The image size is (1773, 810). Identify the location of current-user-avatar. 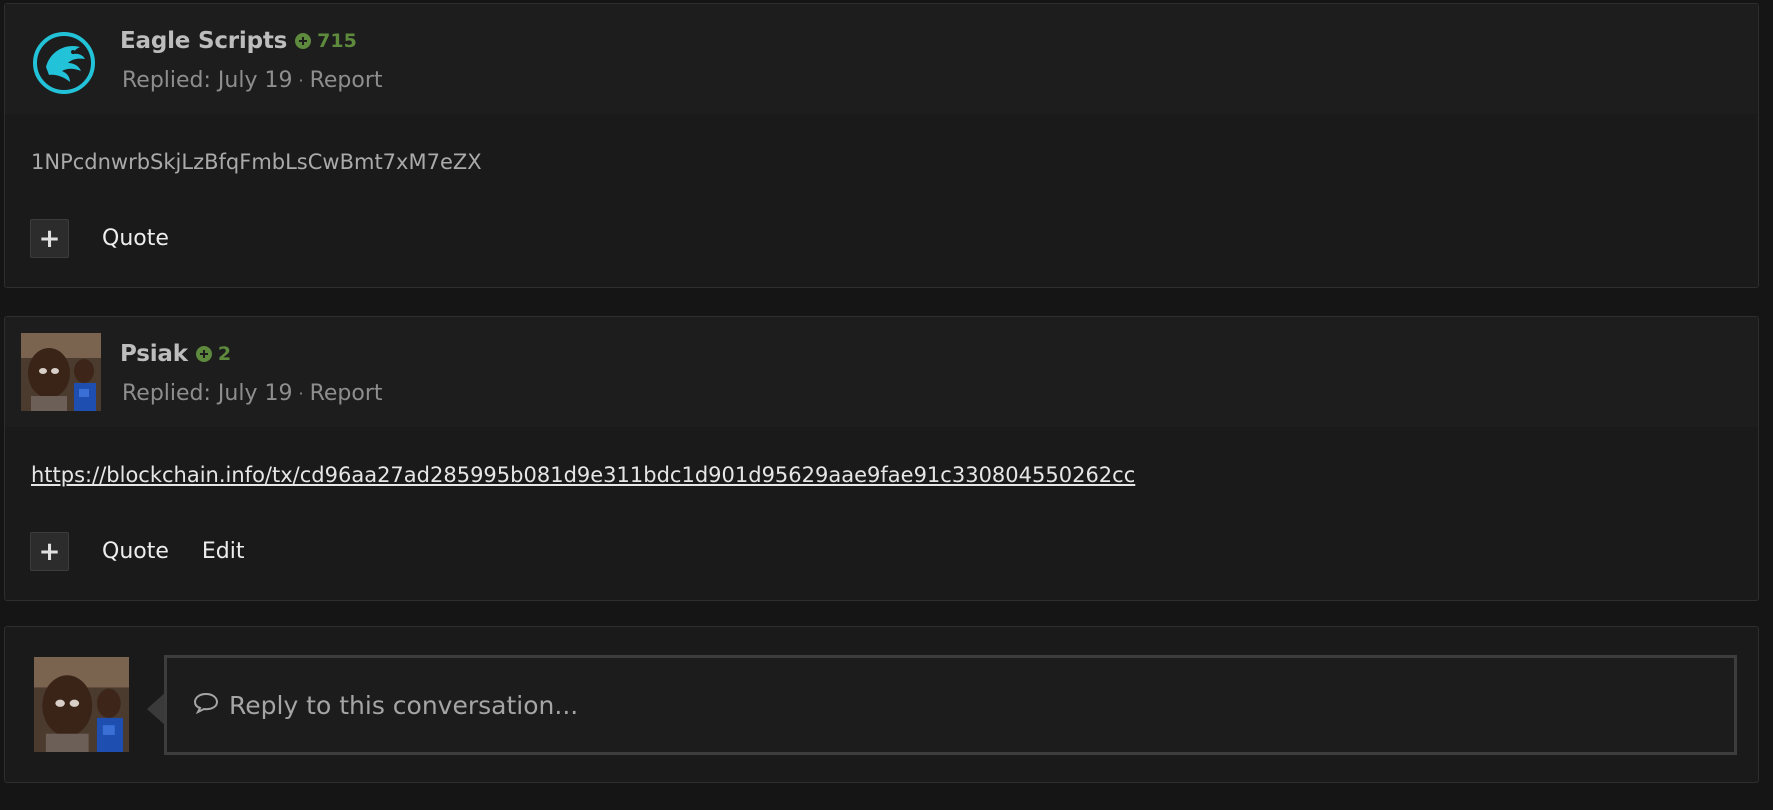
(81, 704).